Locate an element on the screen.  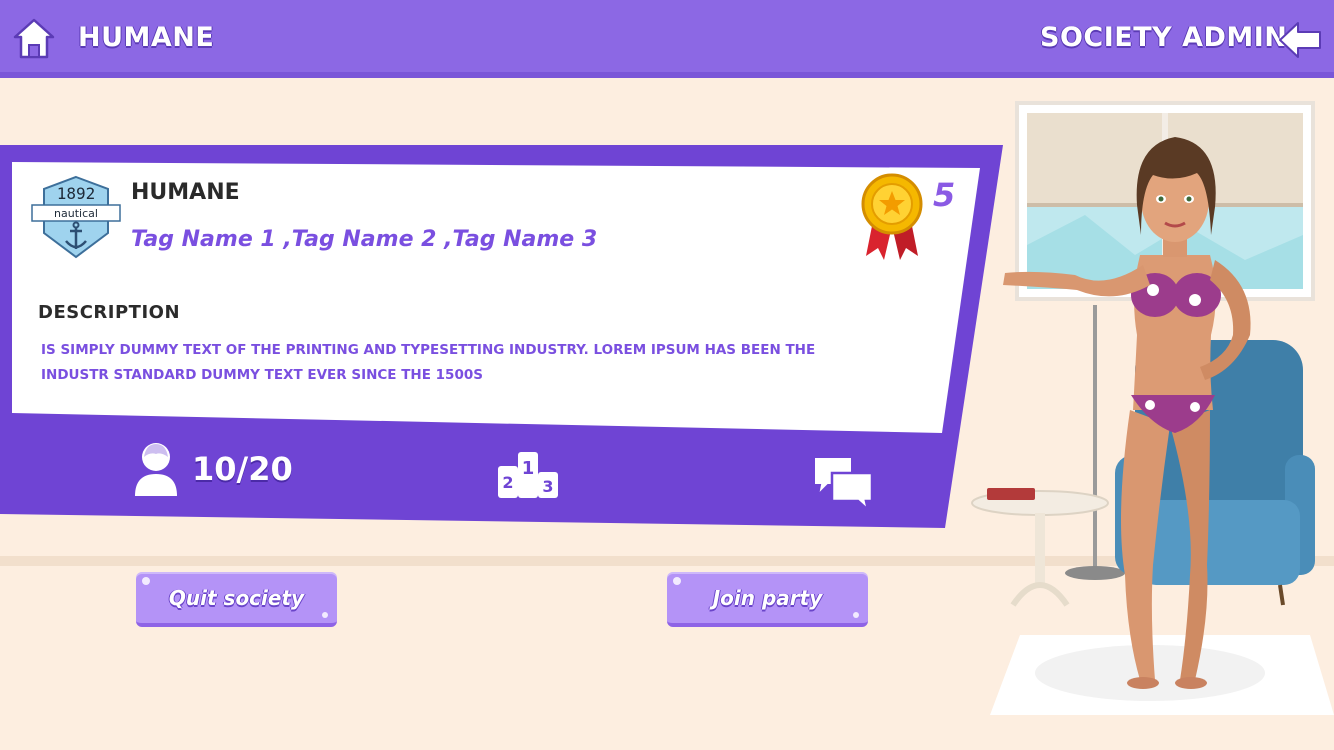
join-party-button: Join party is located at coordinates (767, 599).